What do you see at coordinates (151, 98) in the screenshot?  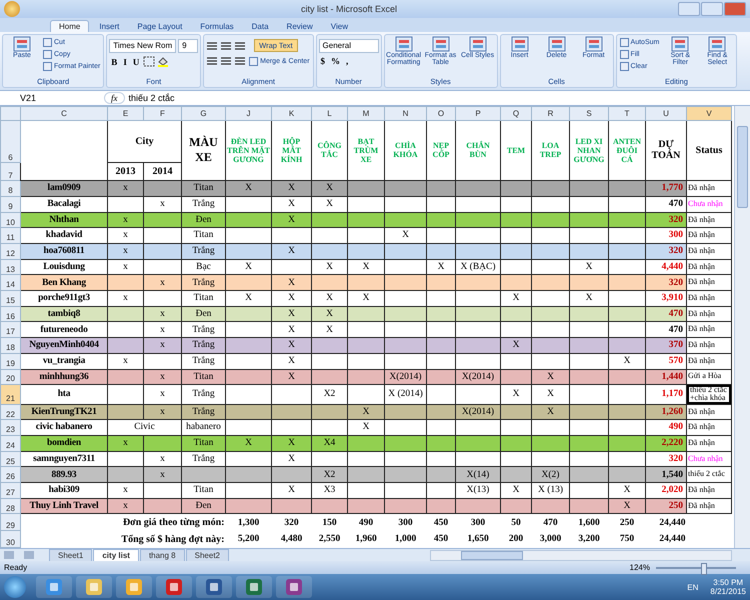 I see `formula-field: thiếu 2 ctắc` at bounding box center [151, 98].